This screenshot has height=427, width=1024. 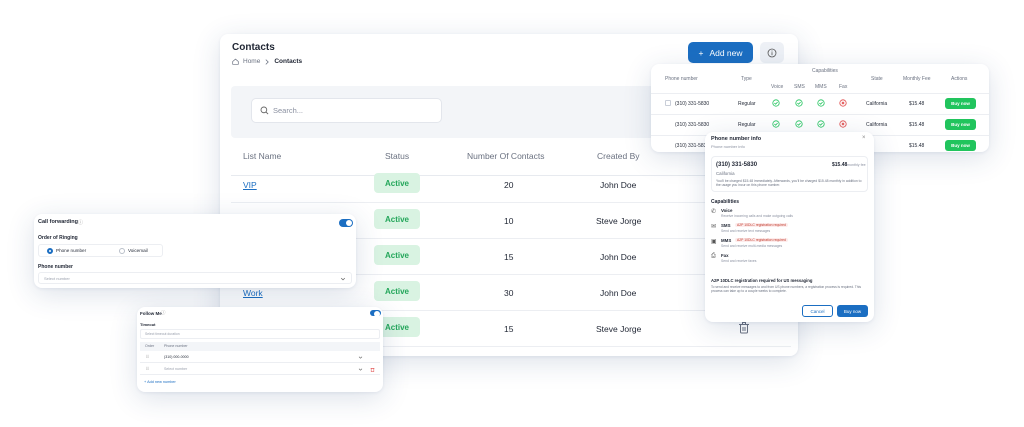 I want to click on col-status: Status, so click(x=397, y=156).